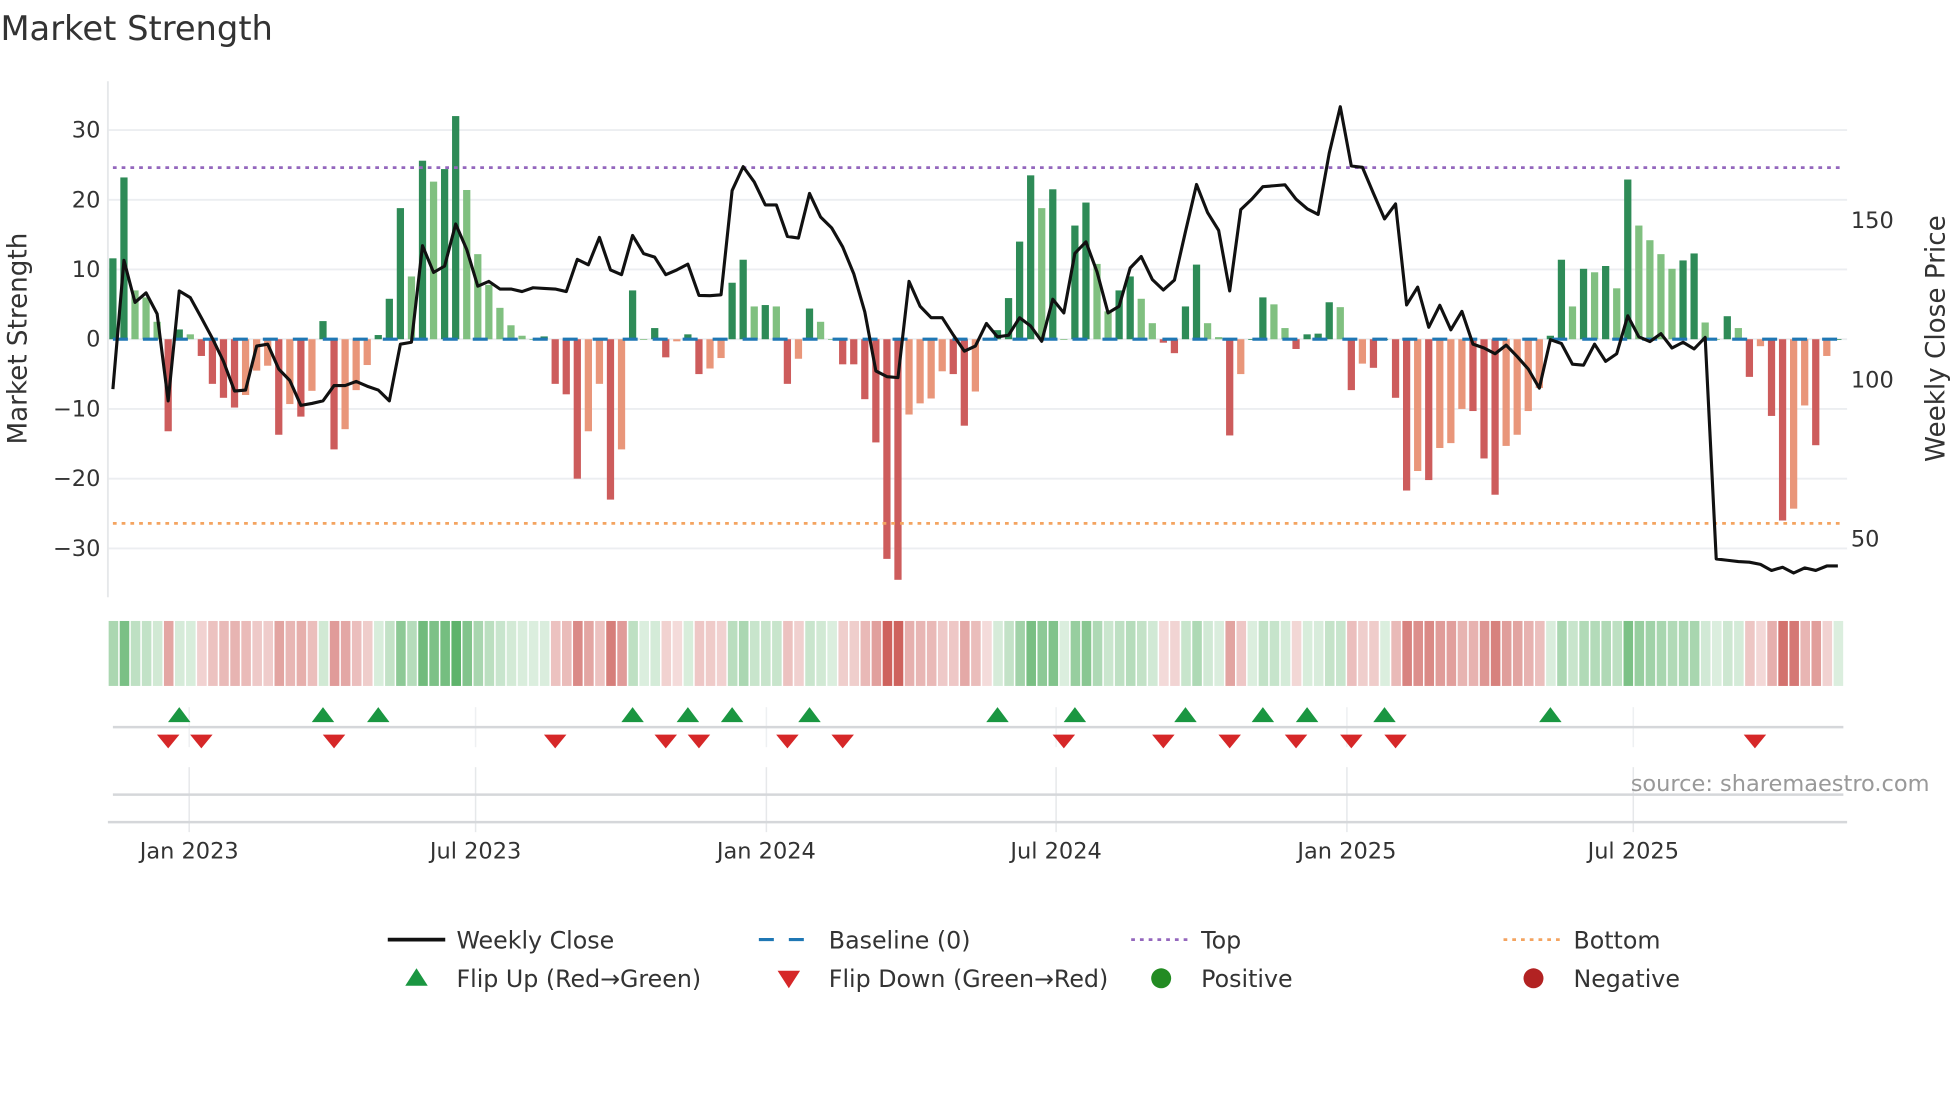 The width and height of the screenshot is (1960, 1102). Describe the element at coordinates (1222, 979) in the screenshot. I see `legend-item-positive: Positive` at that location.